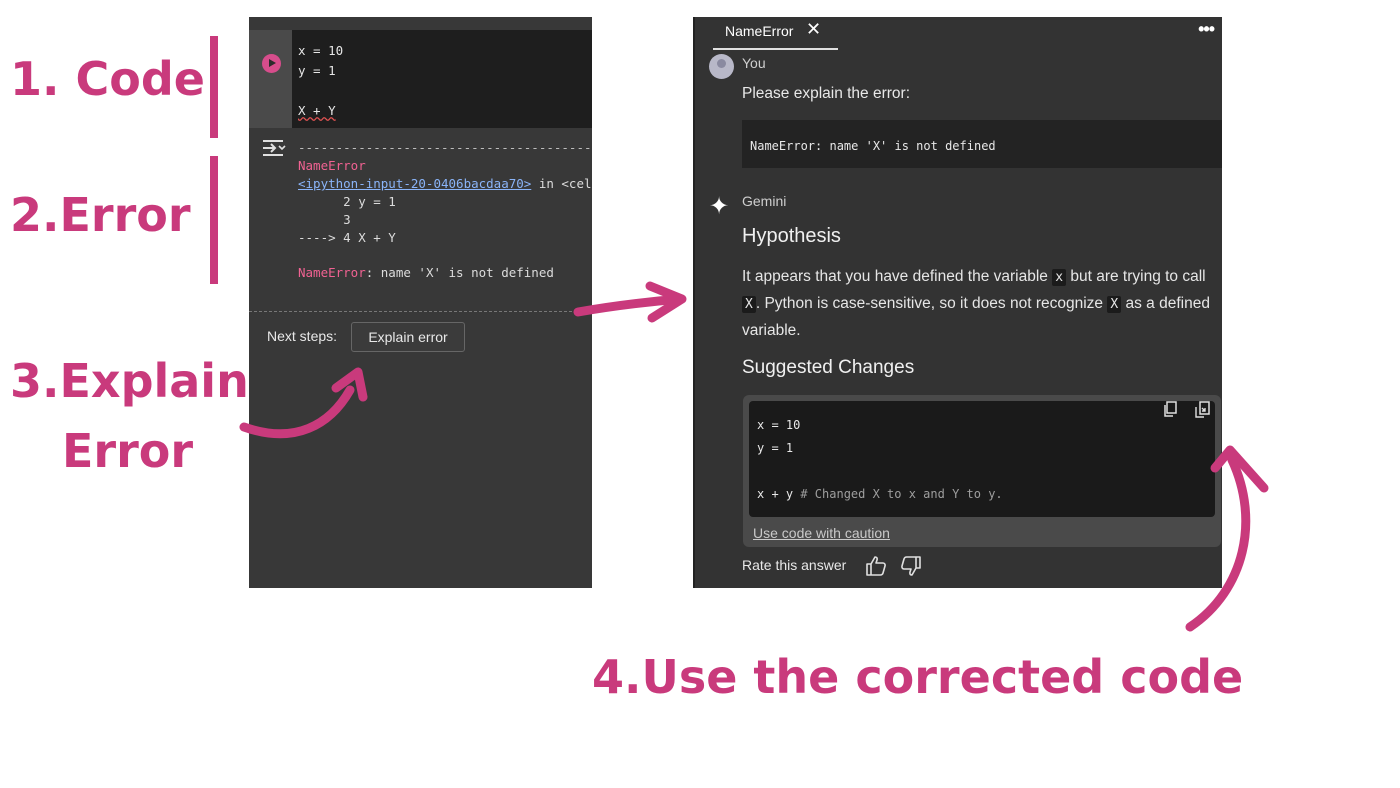 This screenshot has width=1400, height=788. Describe the element at coordinates (1171, 410) in the screenshot. I see `copy-icon` at that location.